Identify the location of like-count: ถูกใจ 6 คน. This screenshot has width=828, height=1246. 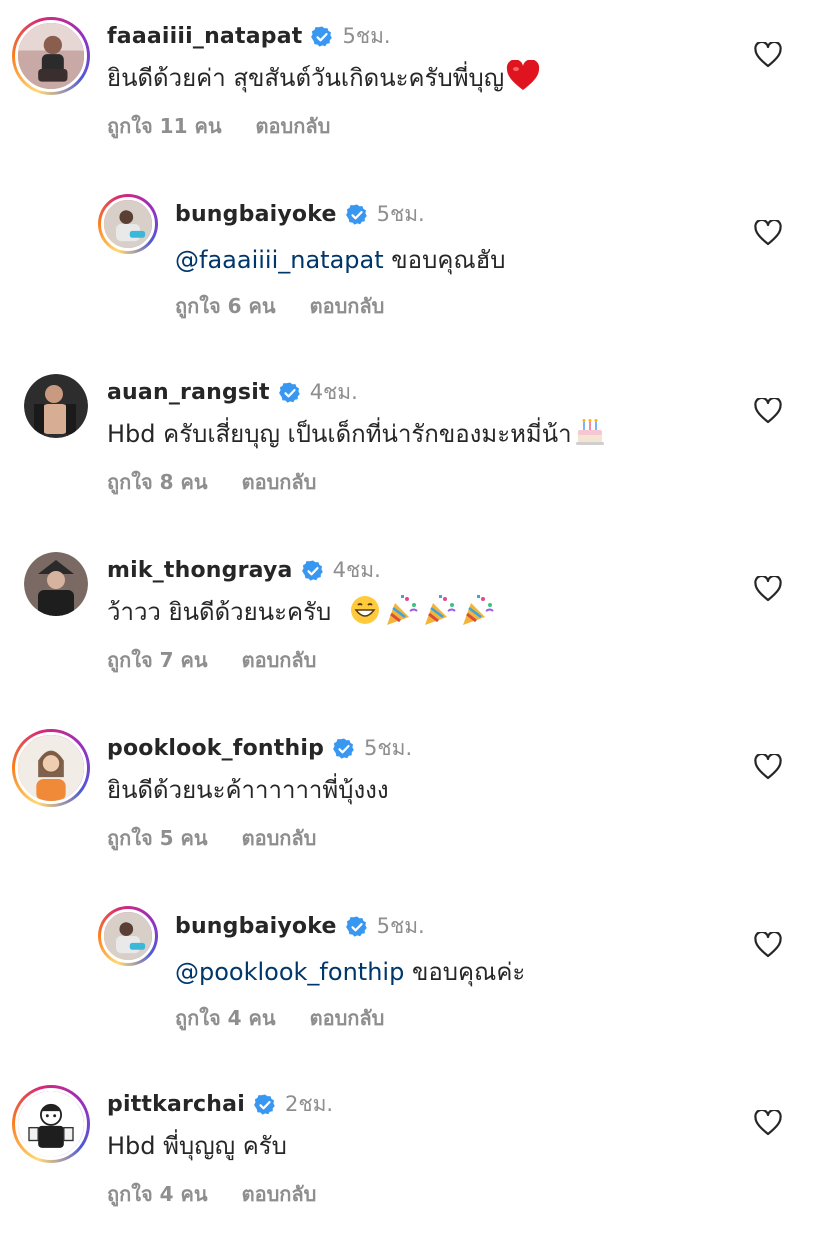
(225, 306).